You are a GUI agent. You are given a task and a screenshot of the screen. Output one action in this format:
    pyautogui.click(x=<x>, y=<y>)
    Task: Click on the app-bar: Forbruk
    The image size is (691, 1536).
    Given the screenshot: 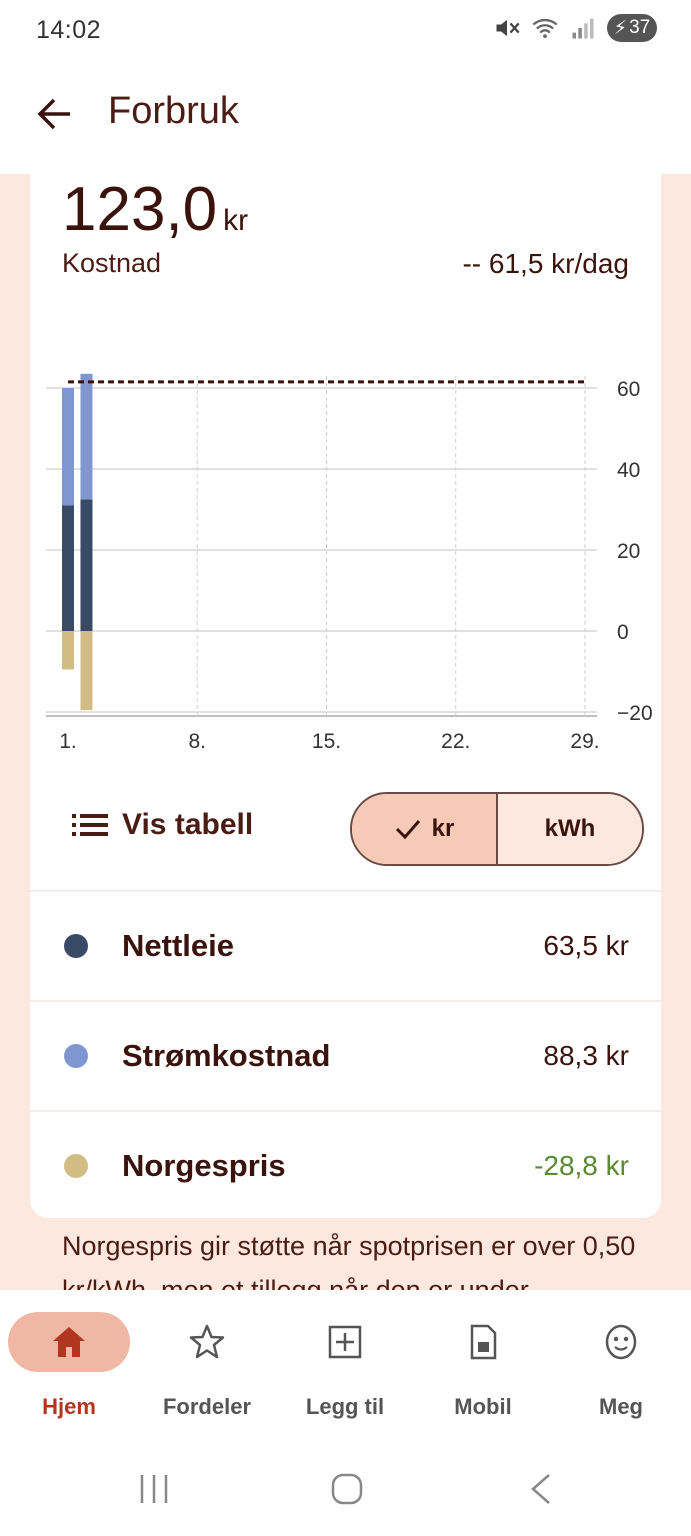 What is the action you would take?
    pyautogui.click(x=345, y=118)
    